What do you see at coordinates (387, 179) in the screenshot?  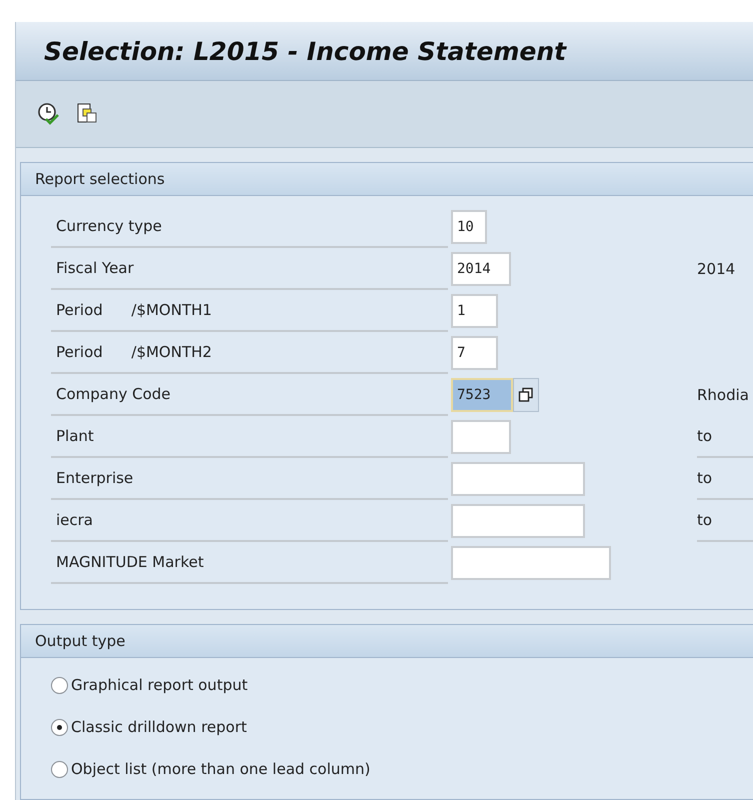 I see `group-header: Report selections` at bounding box center [387, 179].